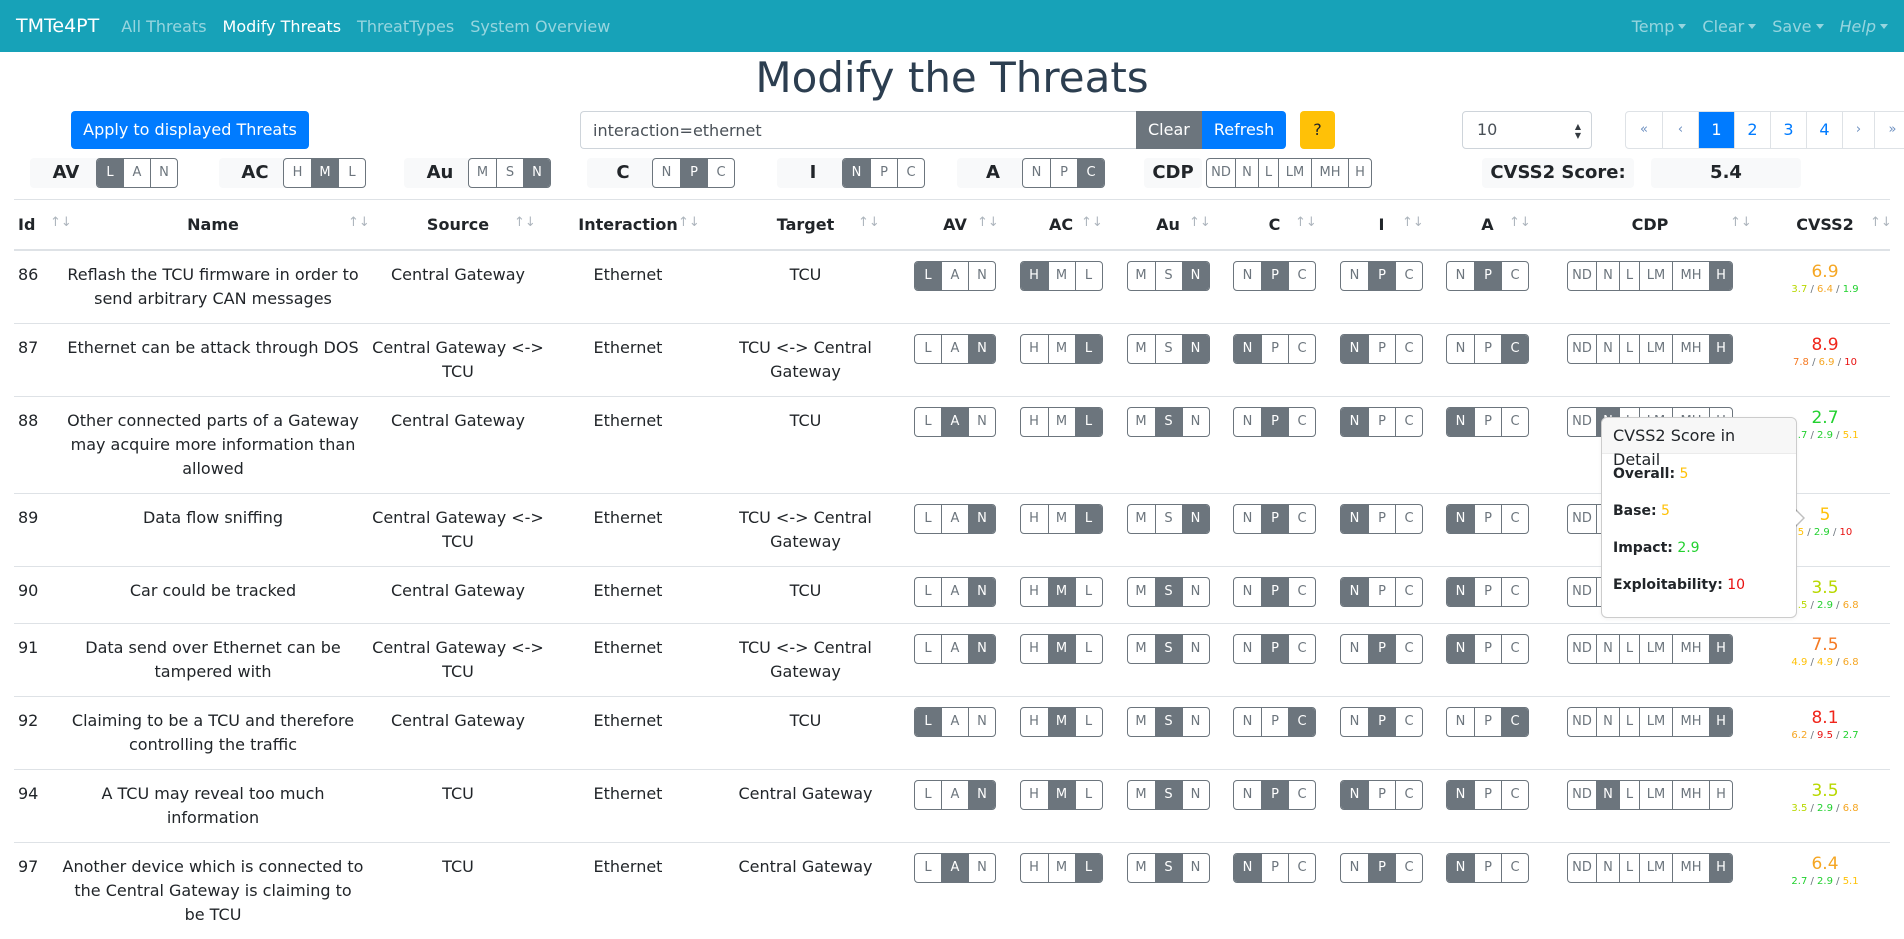 This screenshot has width=1904, height=939. I want to click on cvss2-score: 6.4, so click(1825, 864).